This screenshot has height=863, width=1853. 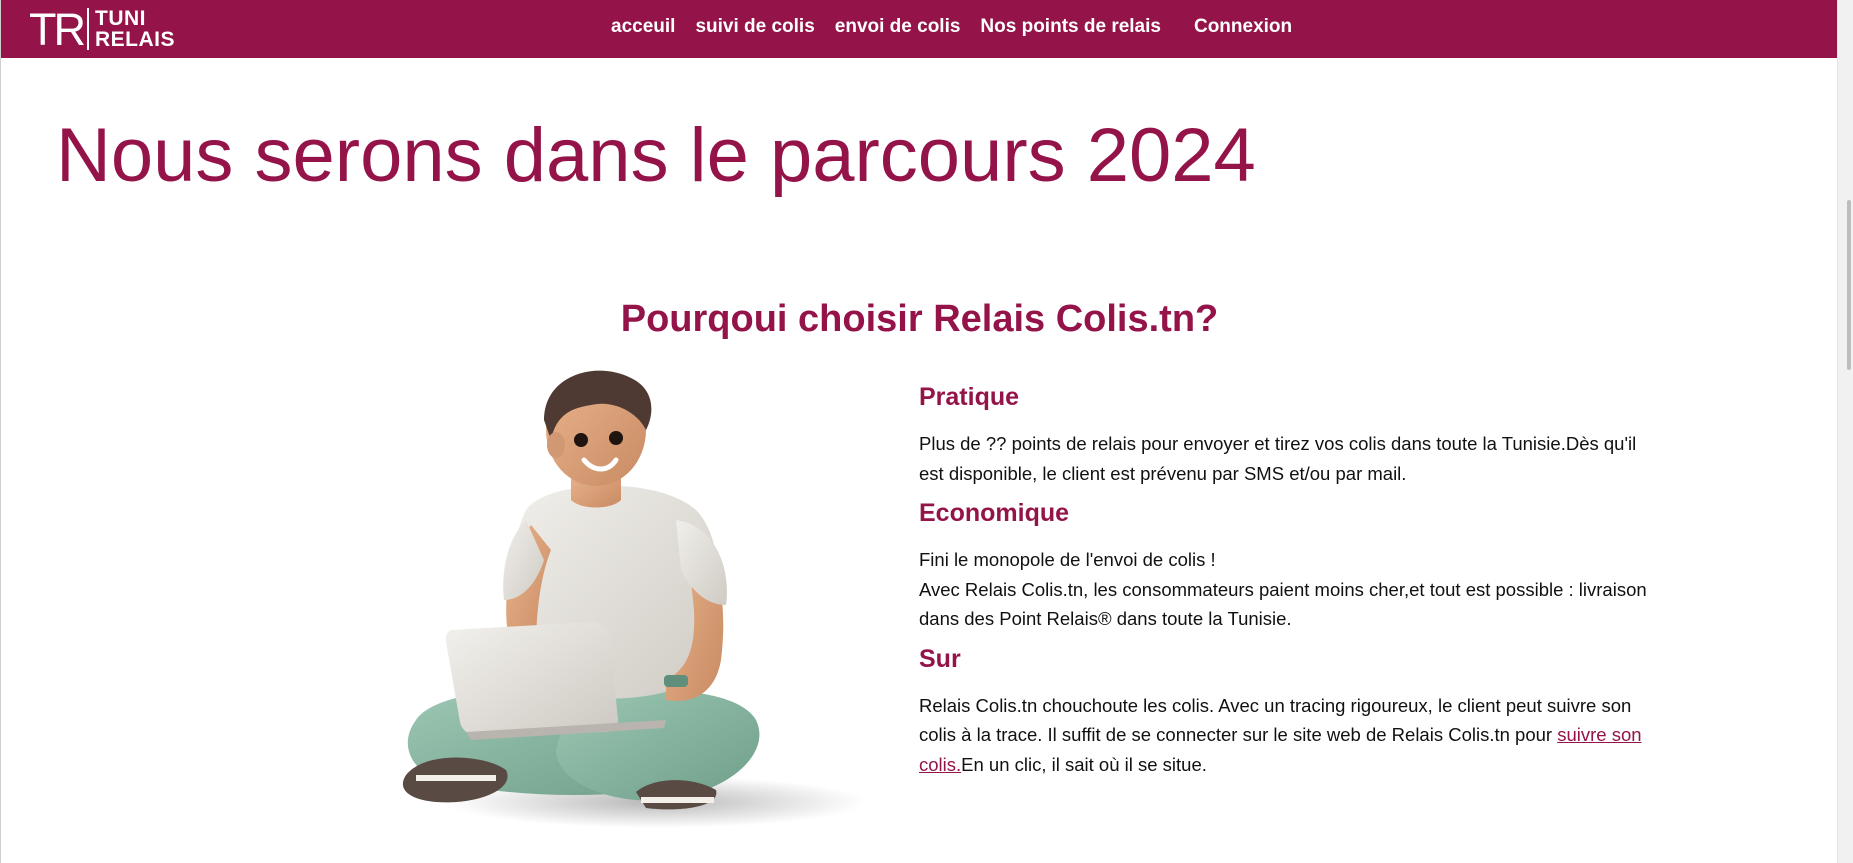 What do you see at coordinates (135, 39) in the screenshot?
I see `logo-line-2: RELAIS` at bounding box center [135, 39].